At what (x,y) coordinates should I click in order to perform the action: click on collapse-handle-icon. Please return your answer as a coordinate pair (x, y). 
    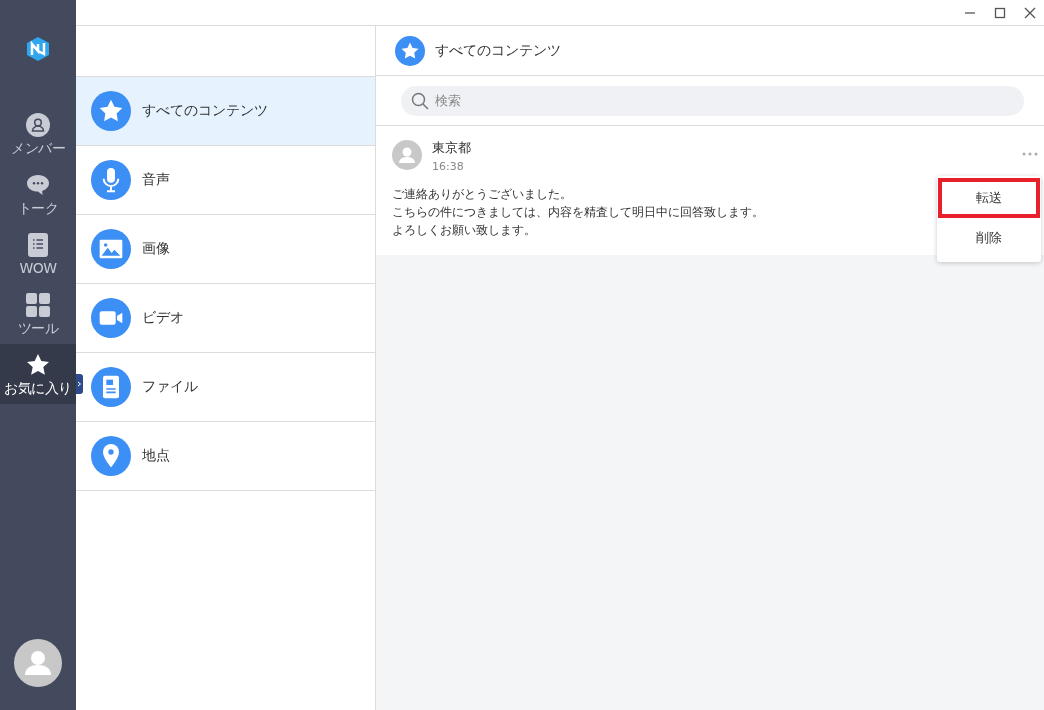
    Looking at the image, I should click on (79, 384).